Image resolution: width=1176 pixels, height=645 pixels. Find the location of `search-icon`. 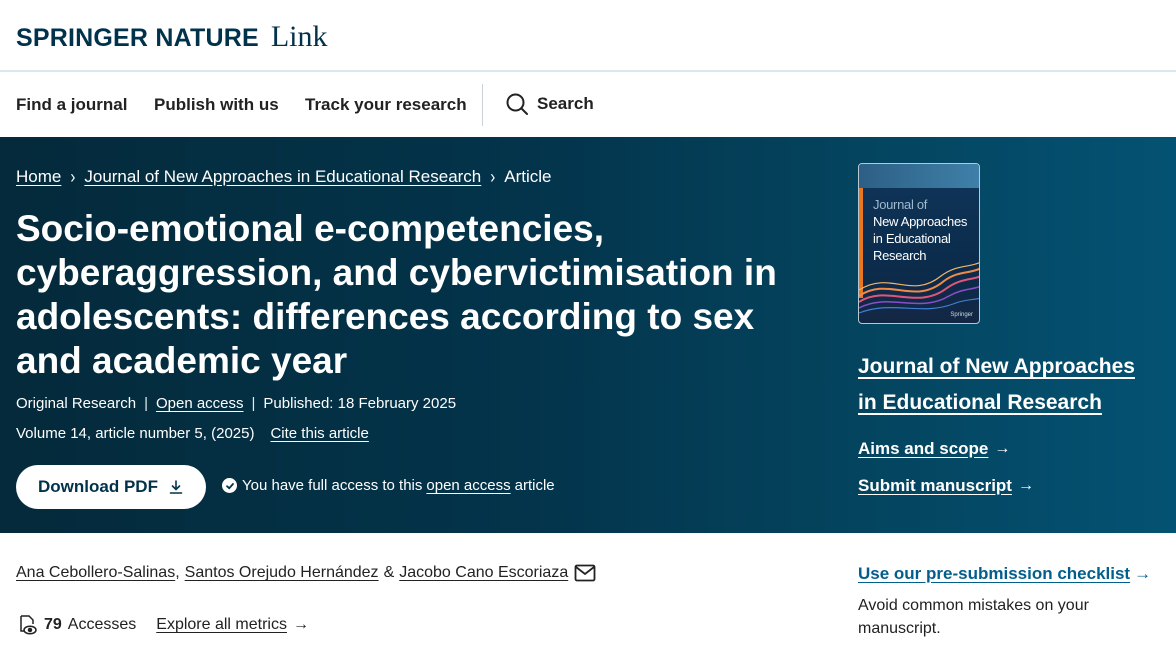

search-icon is located at coordinates (517, 104).